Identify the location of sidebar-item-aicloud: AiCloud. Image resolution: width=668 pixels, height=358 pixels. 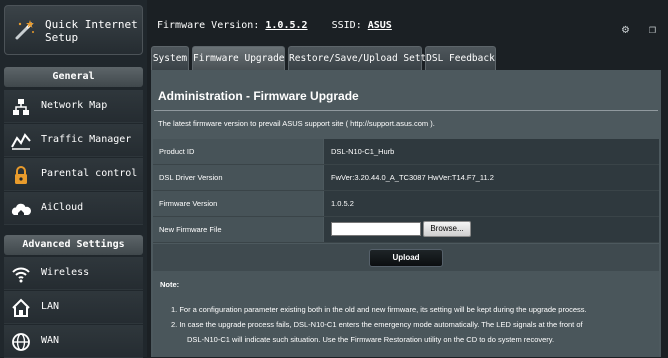
(73, 208).